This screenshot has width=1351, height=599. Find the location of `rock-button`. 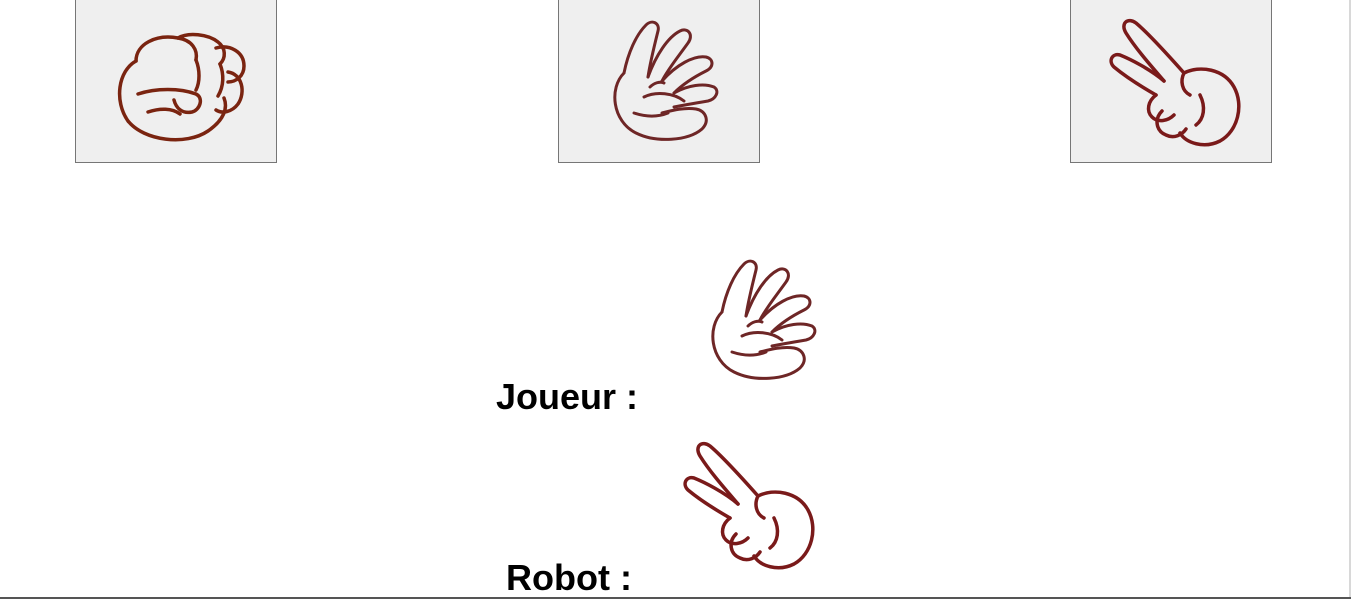

rock-button is located at coordinates (176, 81).